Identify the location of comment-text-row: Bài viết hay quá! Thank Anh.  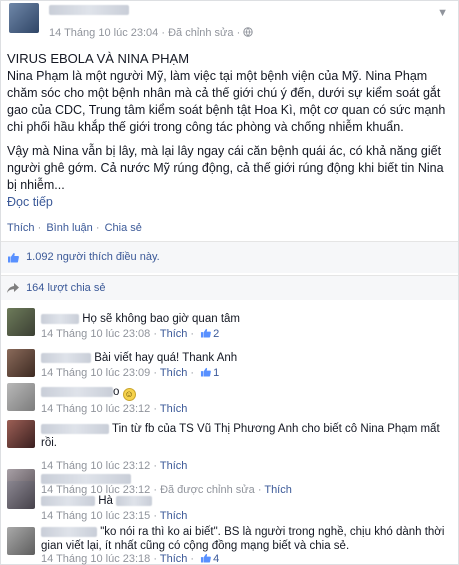
(139, 358).